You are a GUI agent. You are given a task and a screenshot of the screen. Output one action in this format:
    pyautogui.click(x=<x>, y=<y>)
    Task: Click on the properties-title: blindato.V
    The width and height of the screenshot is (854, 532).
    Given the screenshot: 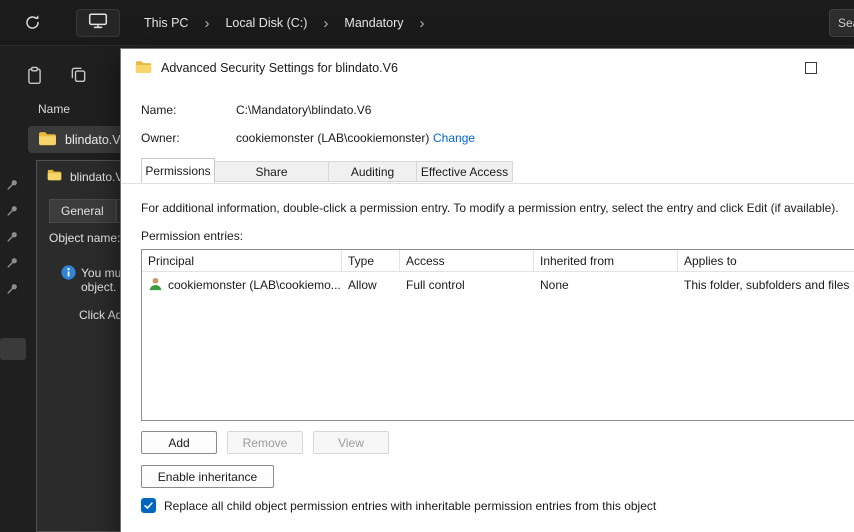 What is the action you would take?
    pyautogui.click(x=97, y=176)
    